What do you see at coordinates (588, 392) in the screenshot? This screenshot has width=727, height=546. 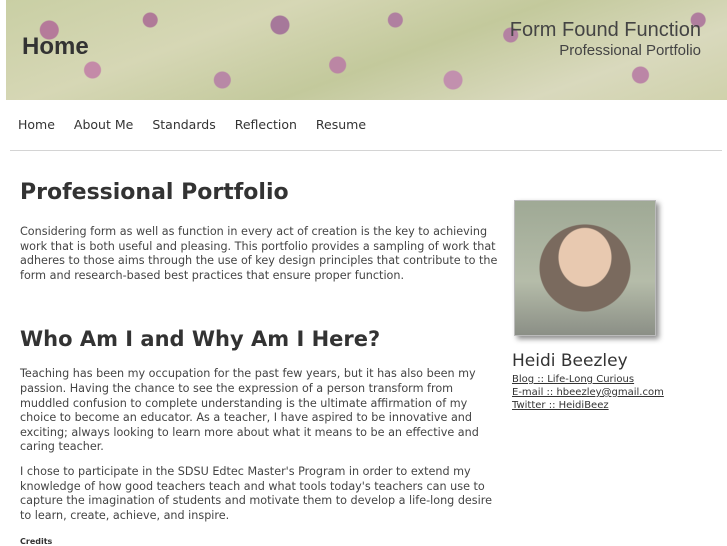 I see `email-link: E-mail :: hbeezley@gmail.com` at bounding box center [588, 392].